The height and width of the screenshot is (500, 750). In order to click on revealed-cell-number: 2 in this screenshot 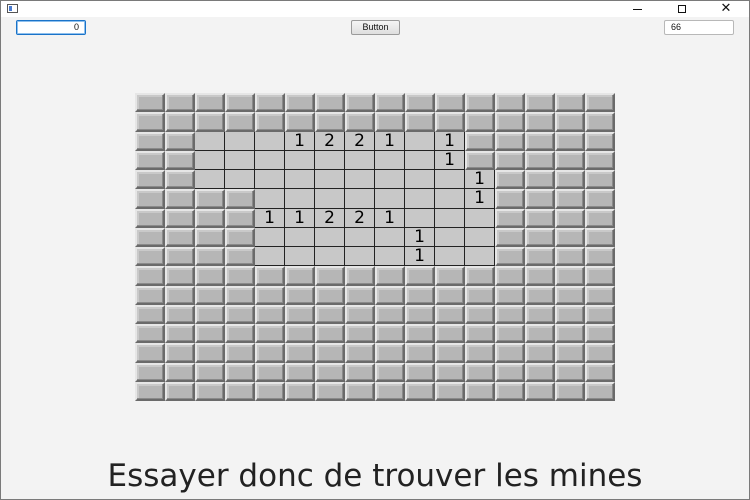, I will do `click(360, 141)`.